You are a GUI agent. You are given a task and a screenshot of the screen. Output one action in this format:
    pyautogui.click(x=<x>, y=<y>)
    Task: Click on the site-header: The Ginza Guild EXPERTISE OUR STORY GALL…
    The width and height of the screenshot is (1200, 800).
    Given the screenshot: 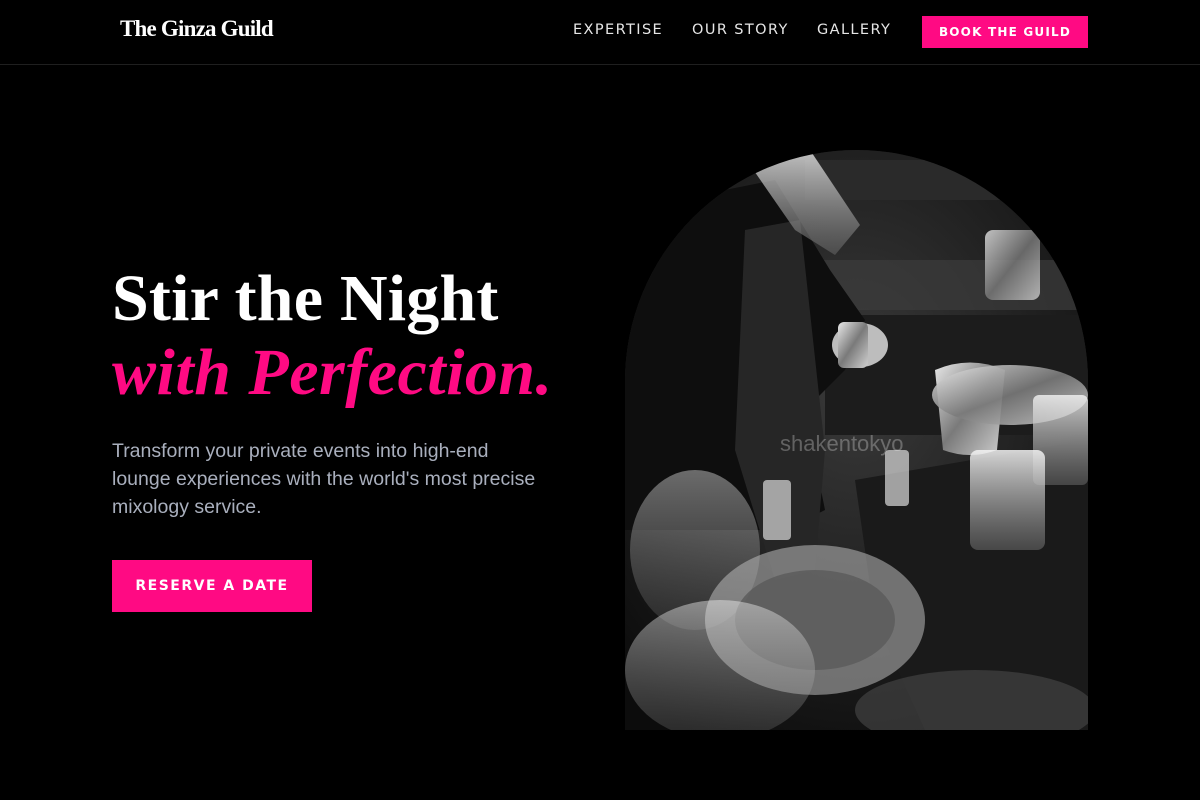 What is the action you would take?
    pyautogui.click(x=600, y=32)
    